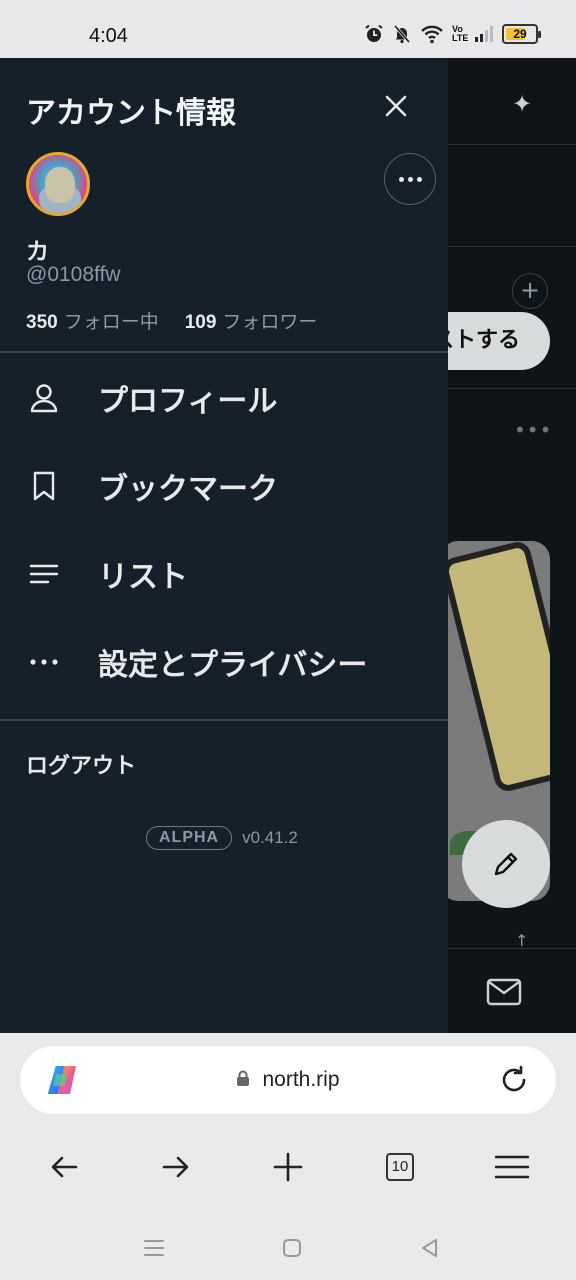 This screenshot has width=576, height=1280. What do you see at coordinates (49, 398) in the screenshot?
I see `person-icon` at bounding box center [49, 398].